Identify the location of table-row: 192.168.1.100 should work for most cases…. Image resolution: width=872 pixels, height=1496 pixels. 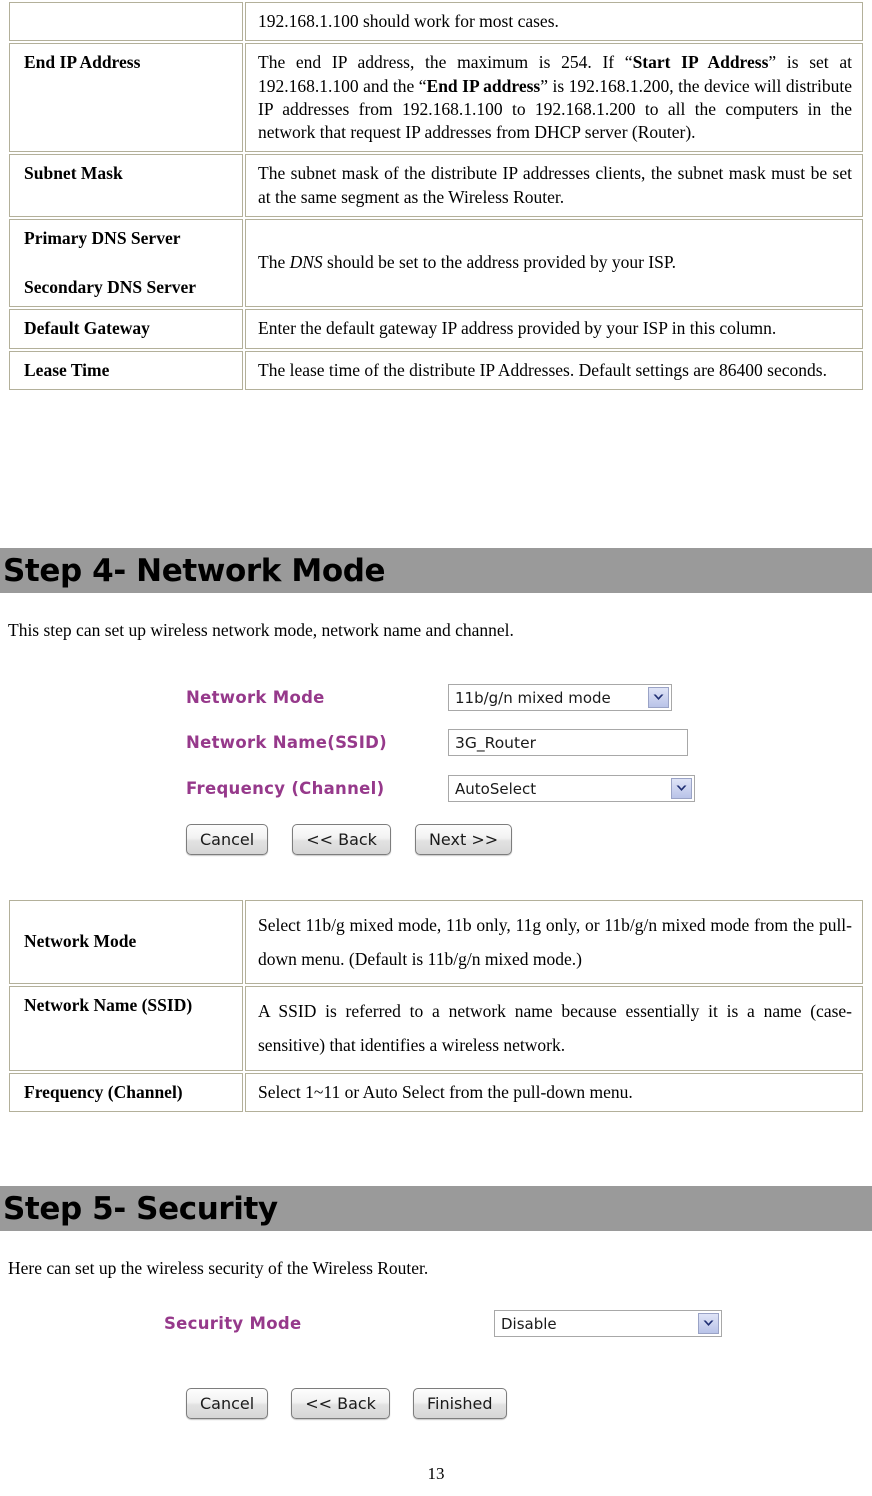
(436, 22).